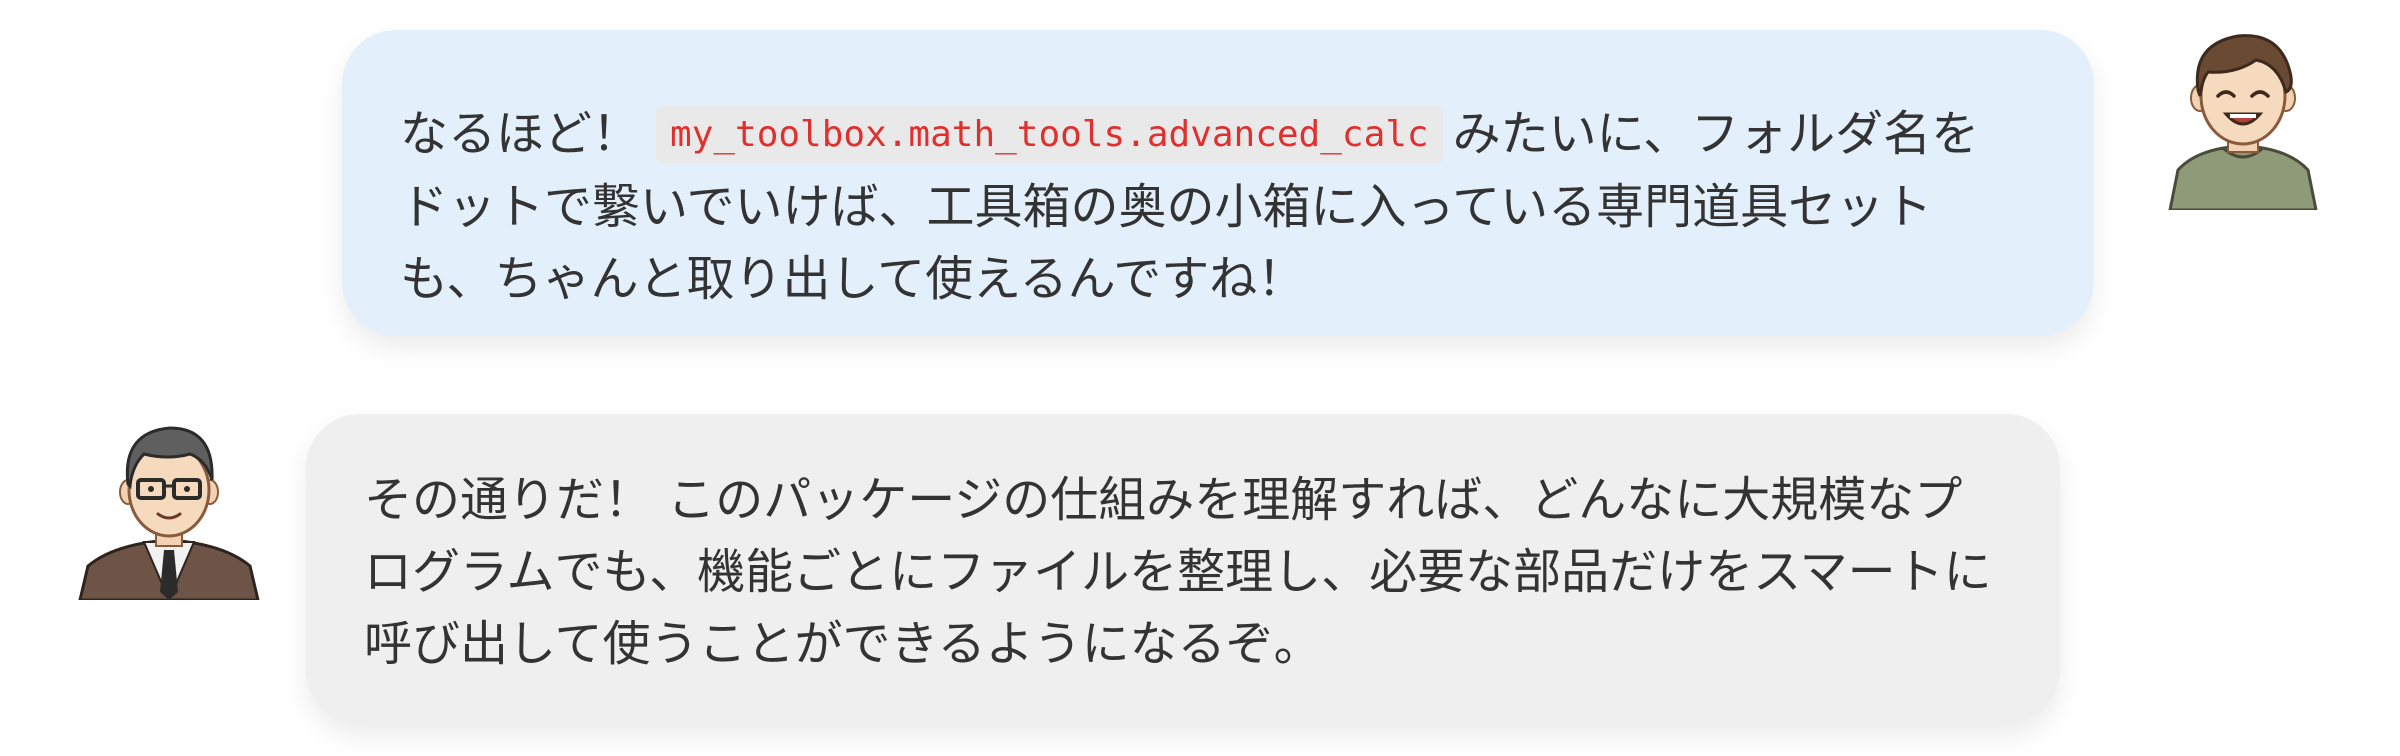 The height and width of the screenshot is (756, 2400). I want to click on inline-code: my_toolbox.math_tools.advanced_calc, so click(1049, 134).